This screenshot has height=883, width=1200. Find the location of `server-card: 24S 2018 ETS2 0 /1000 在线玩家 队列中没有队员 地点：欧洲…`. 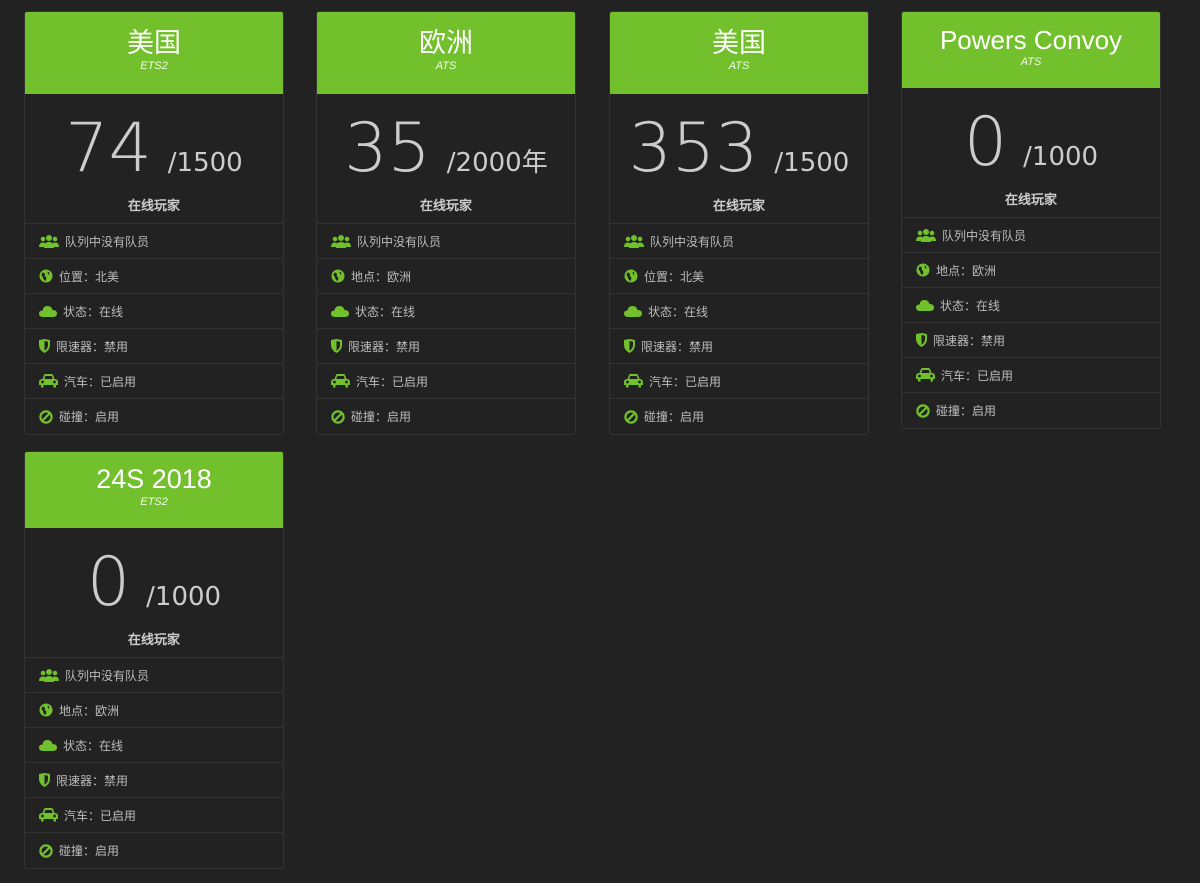

server-card: 24S 2018 ETS2 0 /1000 在线玩家 队列中没有队员 地点：欧洲… is located at coordinates (154, 660).